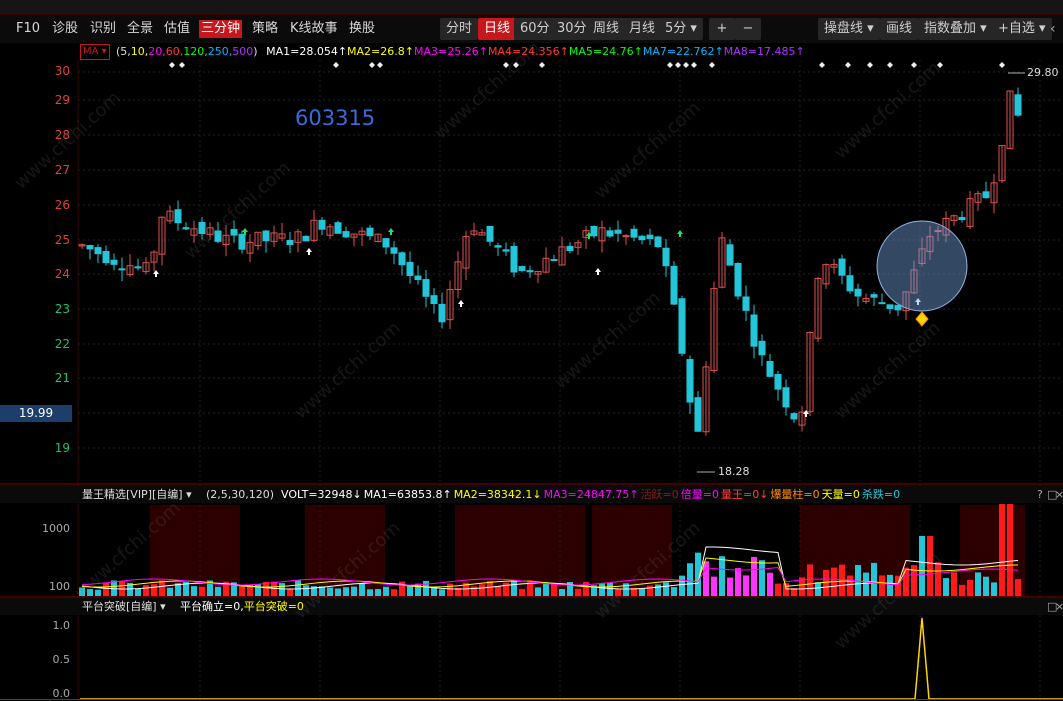  What do you see at coordinates (56, 528) in the screenshot?
I see `volume-tick: 1000` at bounding box center [56, 528].